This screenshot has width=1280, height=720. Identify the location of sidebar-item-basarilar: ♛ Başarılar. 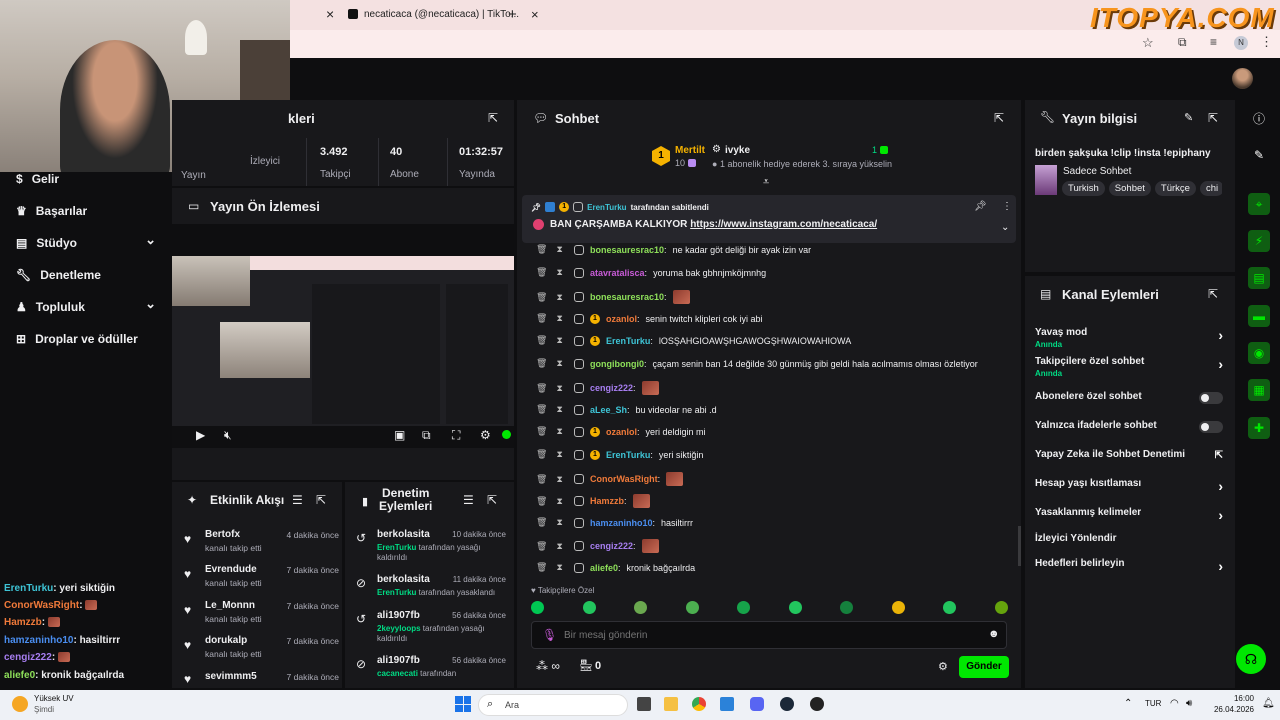
(51, 211).